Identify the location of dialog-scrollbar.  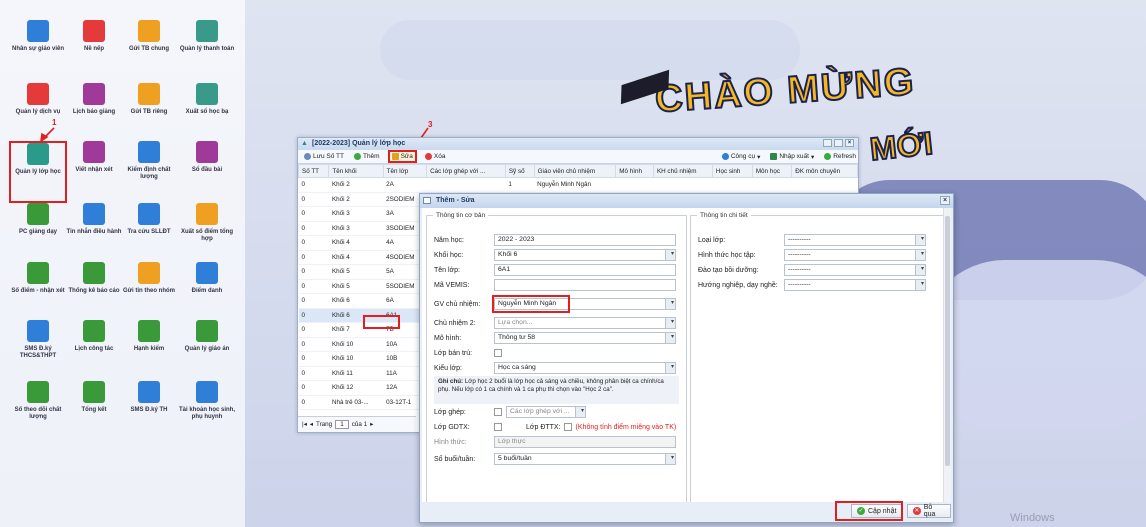
(947, 356).